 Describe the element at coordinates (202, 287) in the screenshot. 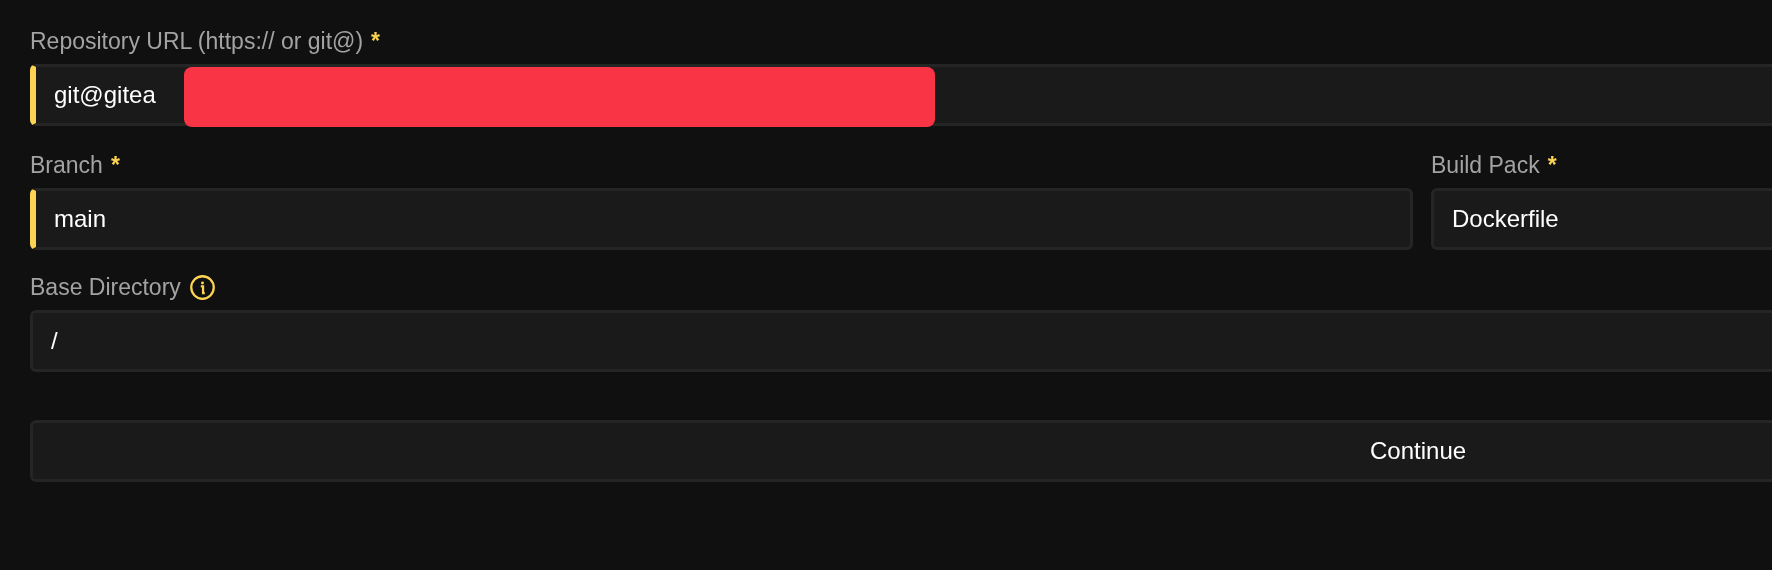

I see `info-icon` at that location.